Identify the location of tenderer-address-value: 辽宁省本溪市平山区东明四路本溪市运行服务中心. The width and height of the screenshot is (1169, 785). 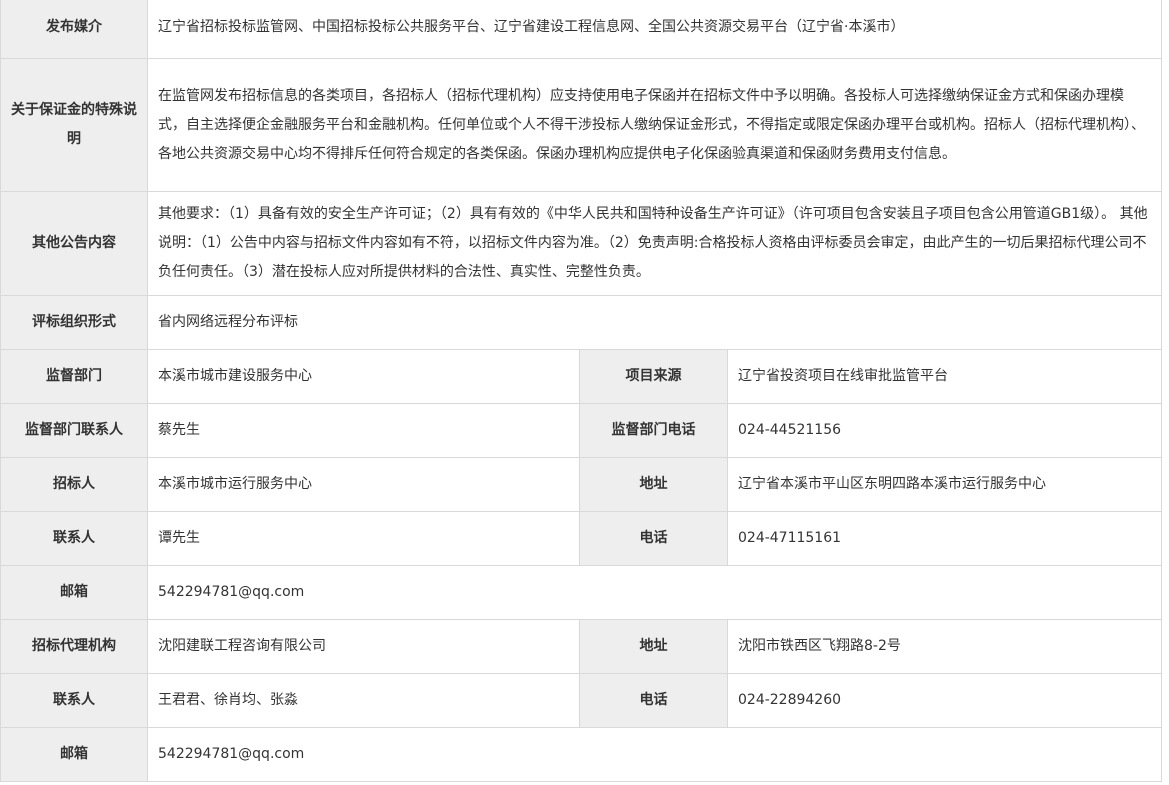
(944, 484).